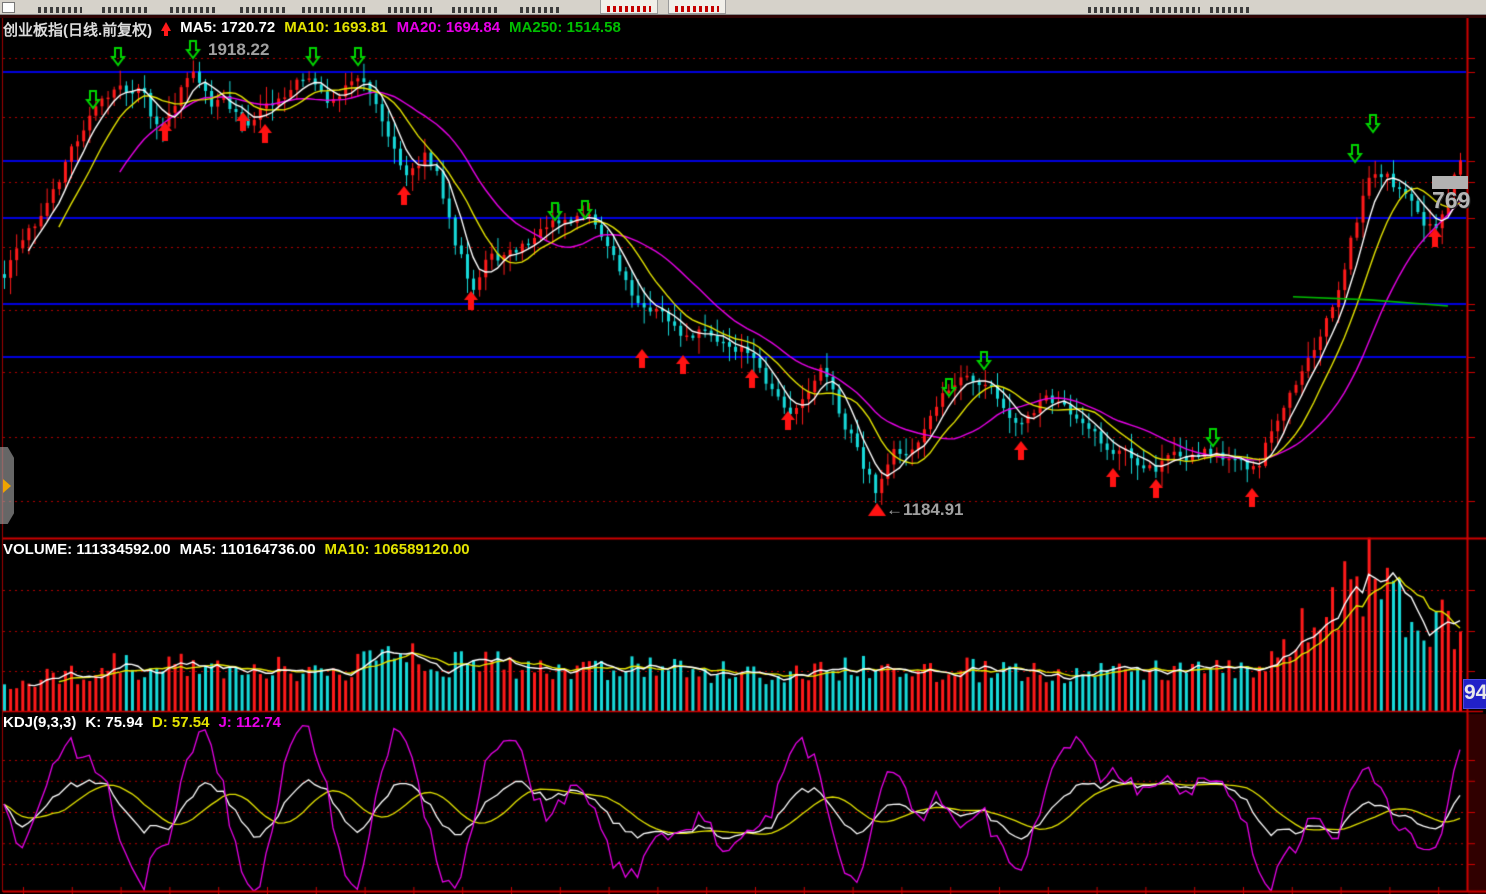  Describe the element at coordinates (250, 722) in the screenshot. I see `kdj-j-value: J: 112.74` at that location.